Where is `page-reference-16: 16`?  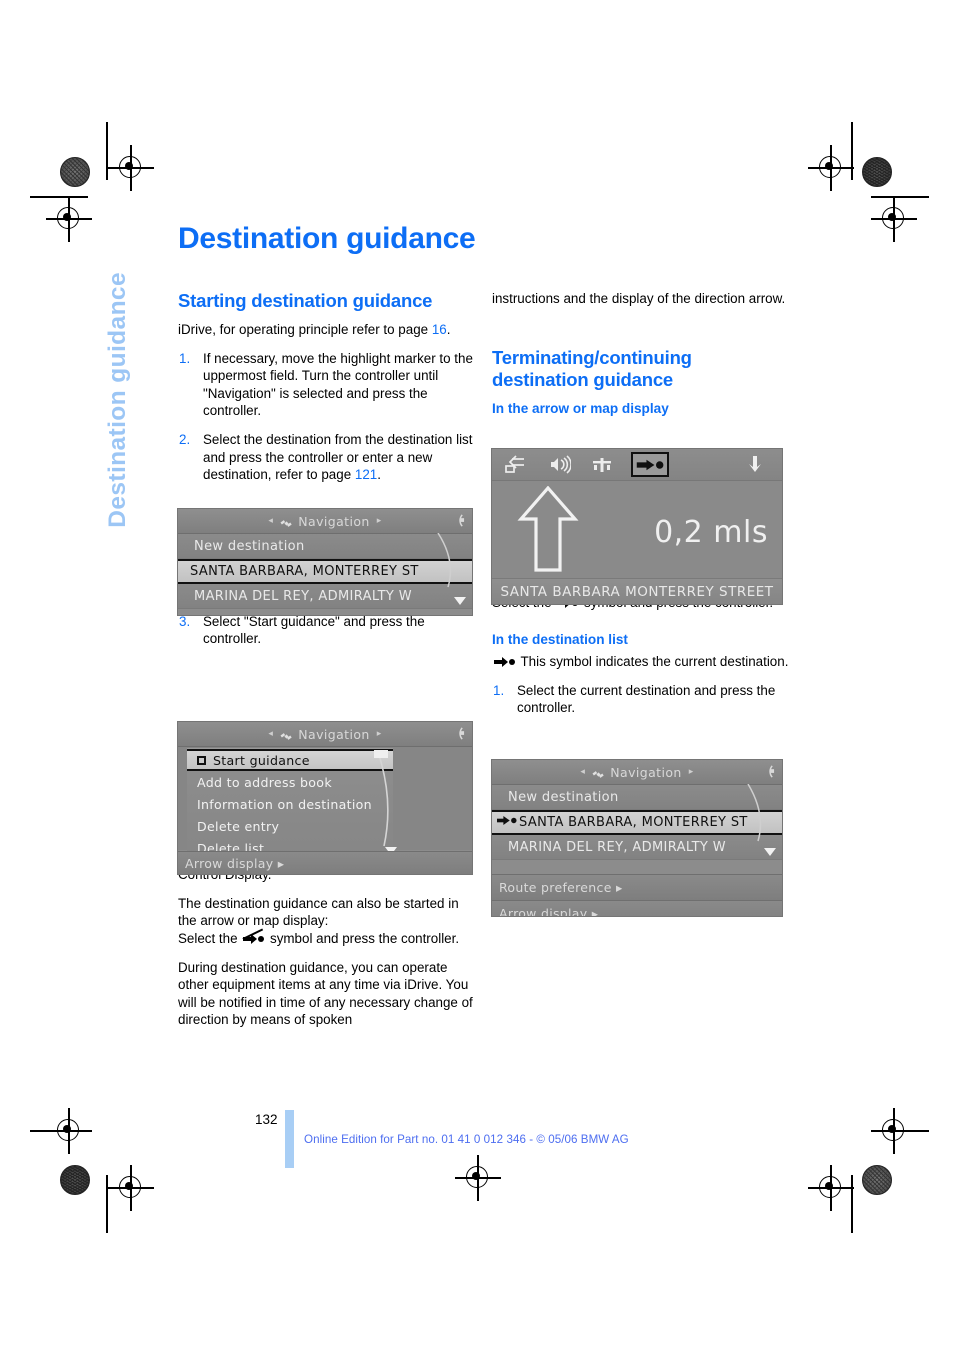 page-reference-16: 16 is located at coordinates (439, 329).